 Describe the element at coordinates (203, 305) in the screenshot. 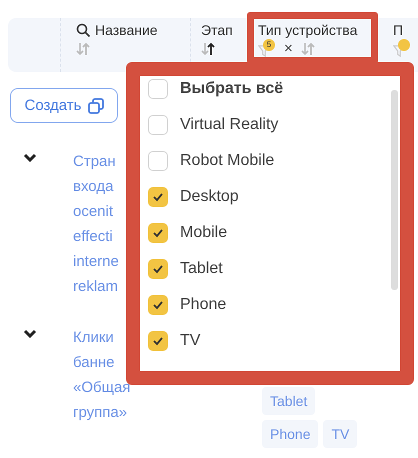

I see `option-label: Phone` at that location.